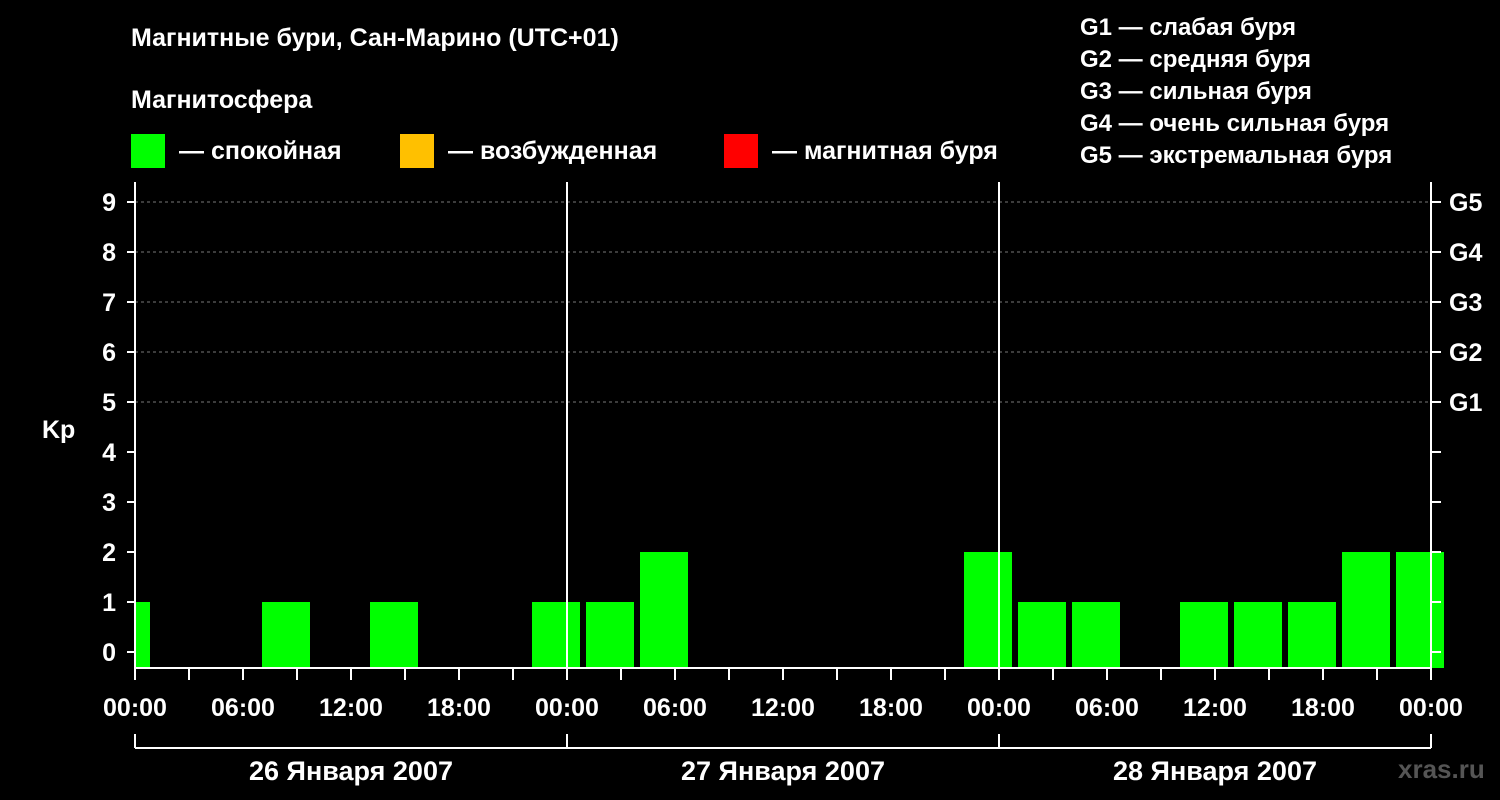 The width and height of the screenshot is (1500, 800). I want to click on y-tick-label: 9, so click(109, 203).